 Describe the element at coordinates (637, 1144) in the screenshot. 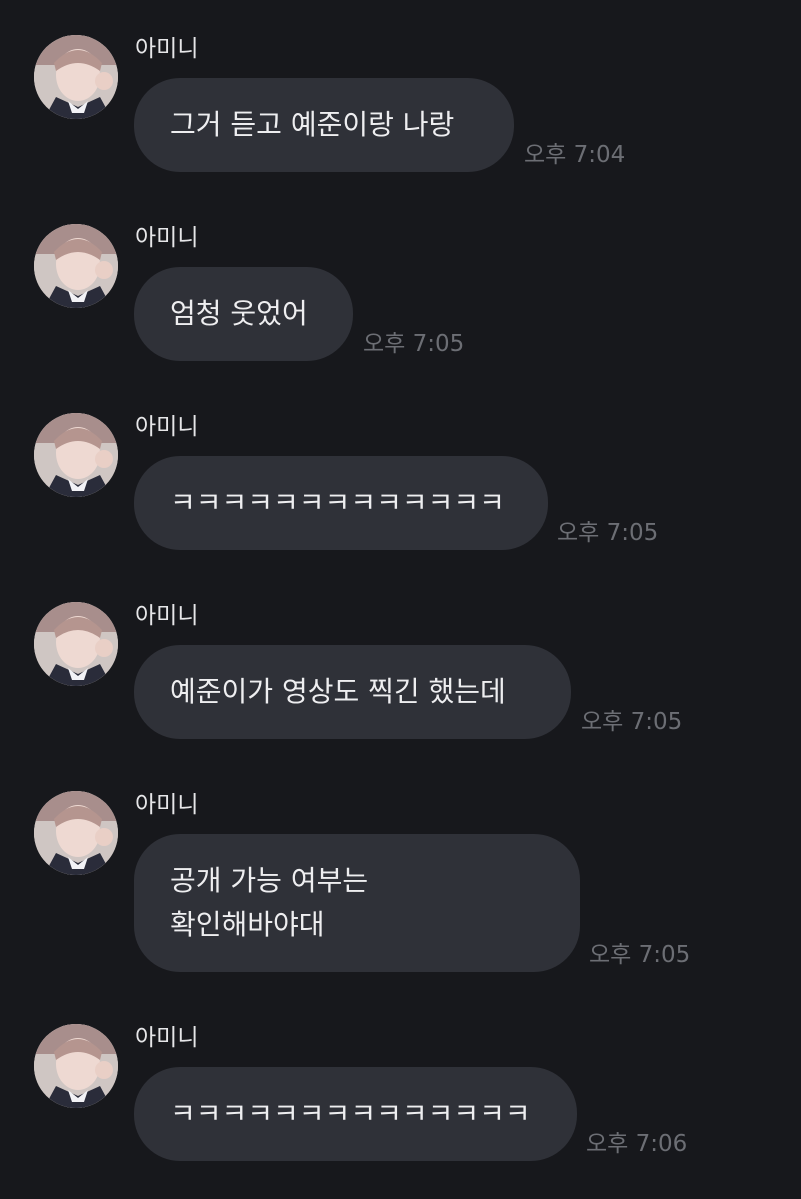

I see `message-time: 오후 7:06` at that location.